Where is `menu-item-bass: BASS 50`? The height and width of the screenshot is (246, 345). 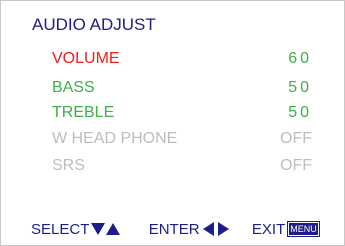
menu-item-bass: BASS 50 is located at coordinates (182, 90).